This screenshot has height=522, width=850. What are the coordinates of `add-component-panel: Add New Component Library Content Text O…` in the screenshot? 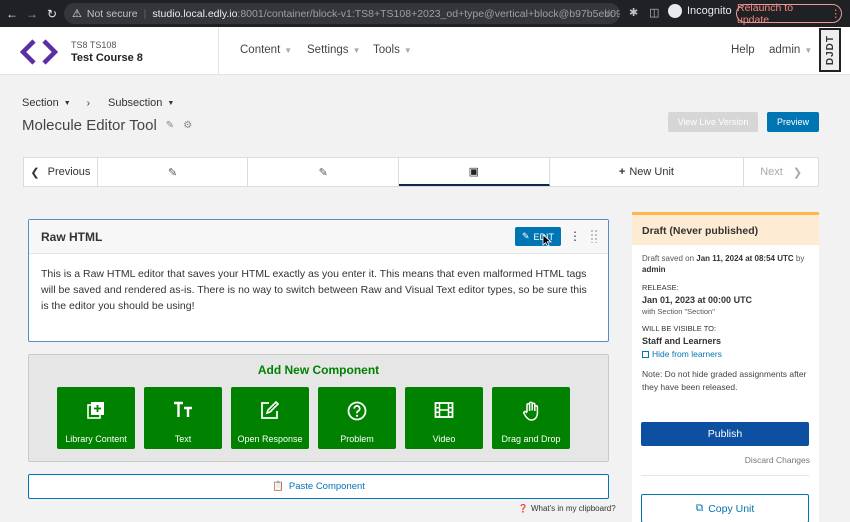 It's located at (318, 408).